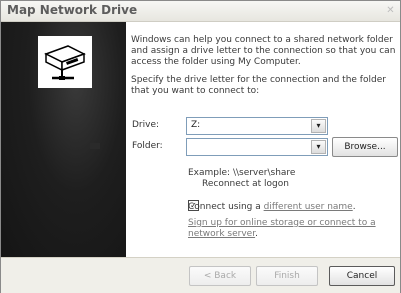  Describe the element at coordinates (308, 207) in the screenshot. I see `different-user-link: different user name` at that location.